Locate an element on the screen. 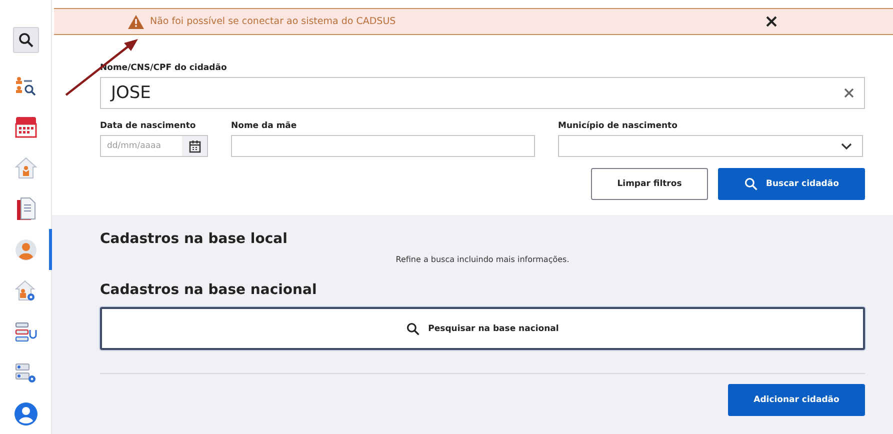 This screenshot has width=893, height=434. field-label: Nome/CNS/CPF do cidadão is located at coordinates (164, 68).